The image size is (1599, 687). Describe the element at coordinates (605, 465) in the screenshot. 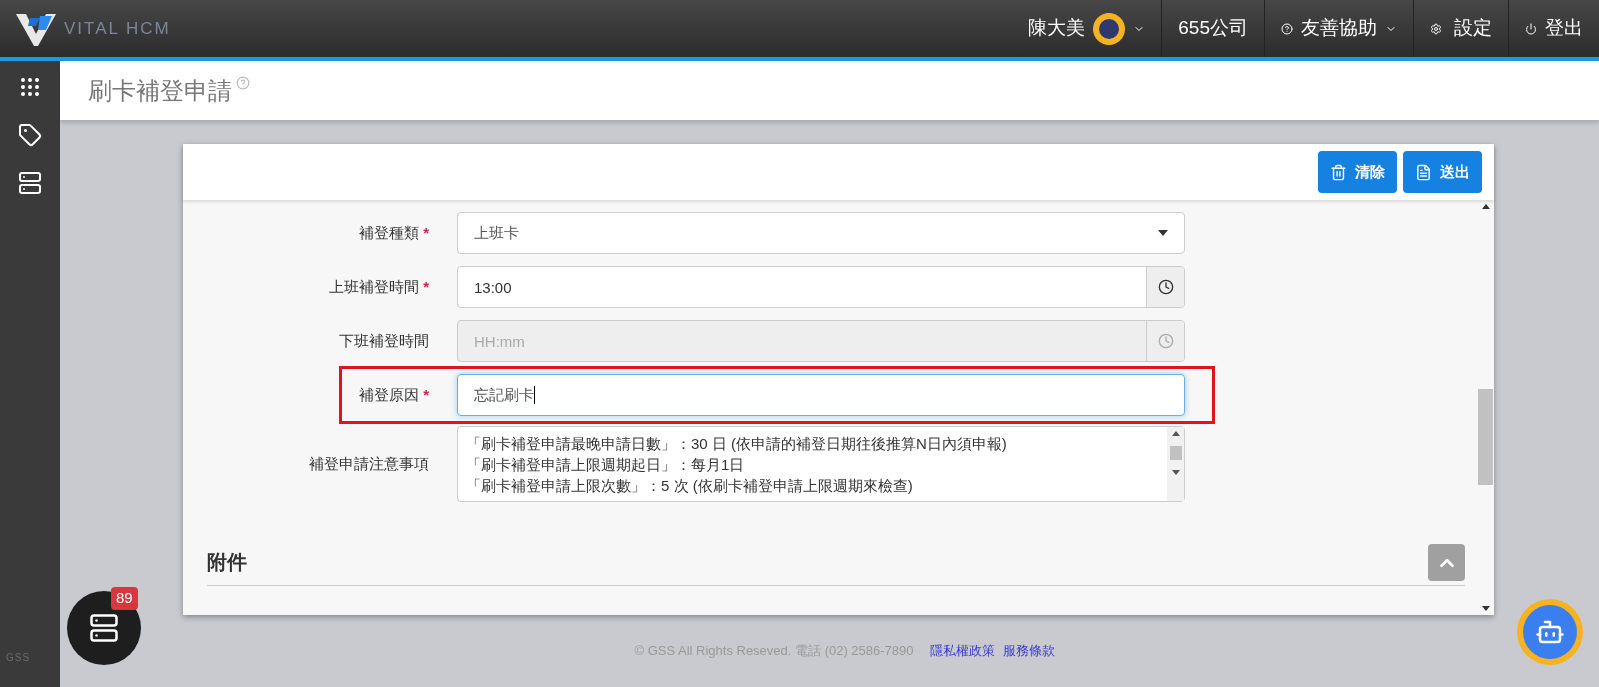

I see `notes-line: 「刷卡補登申請上限週期起日」：每月1日` at that location.